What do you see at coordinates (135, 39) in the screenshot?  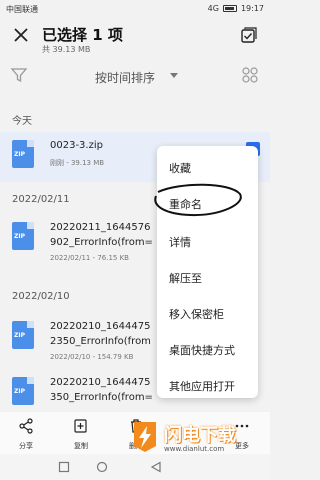 I see `selection-header: 已选择 1 项 共 39.13 MB` at bounding box center [135, 39].